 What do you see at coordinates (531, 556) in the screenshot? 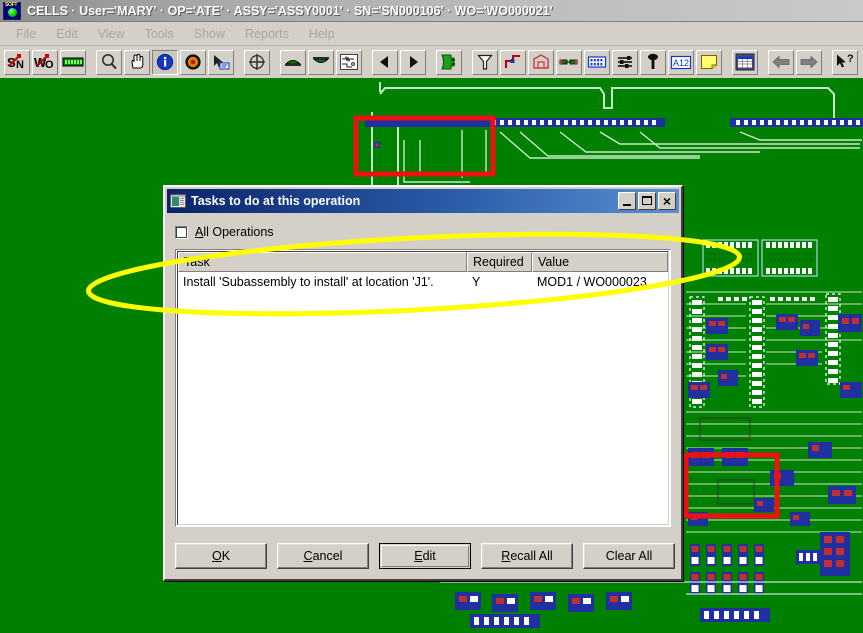
I see `recall-all-label-rest: ecall All` at bounding box center [531, 556].